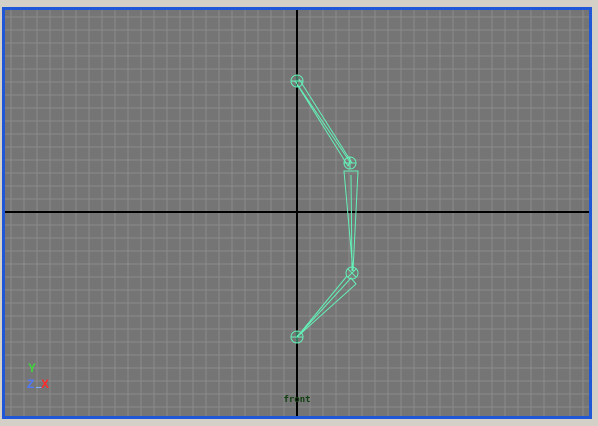  Describe the element at coordinates (297, 81) in the screenshot. I see `joint-root` at that location.